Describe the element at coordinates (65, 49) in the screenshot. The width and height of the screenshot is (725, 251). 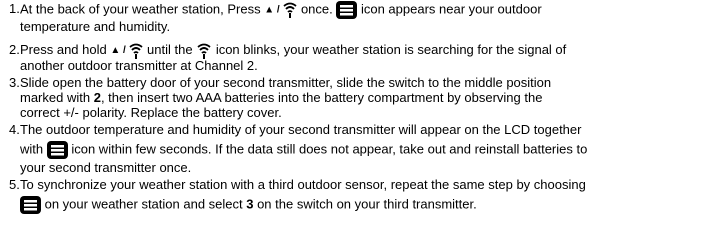
I see `step-text: Press and hold` at that location.